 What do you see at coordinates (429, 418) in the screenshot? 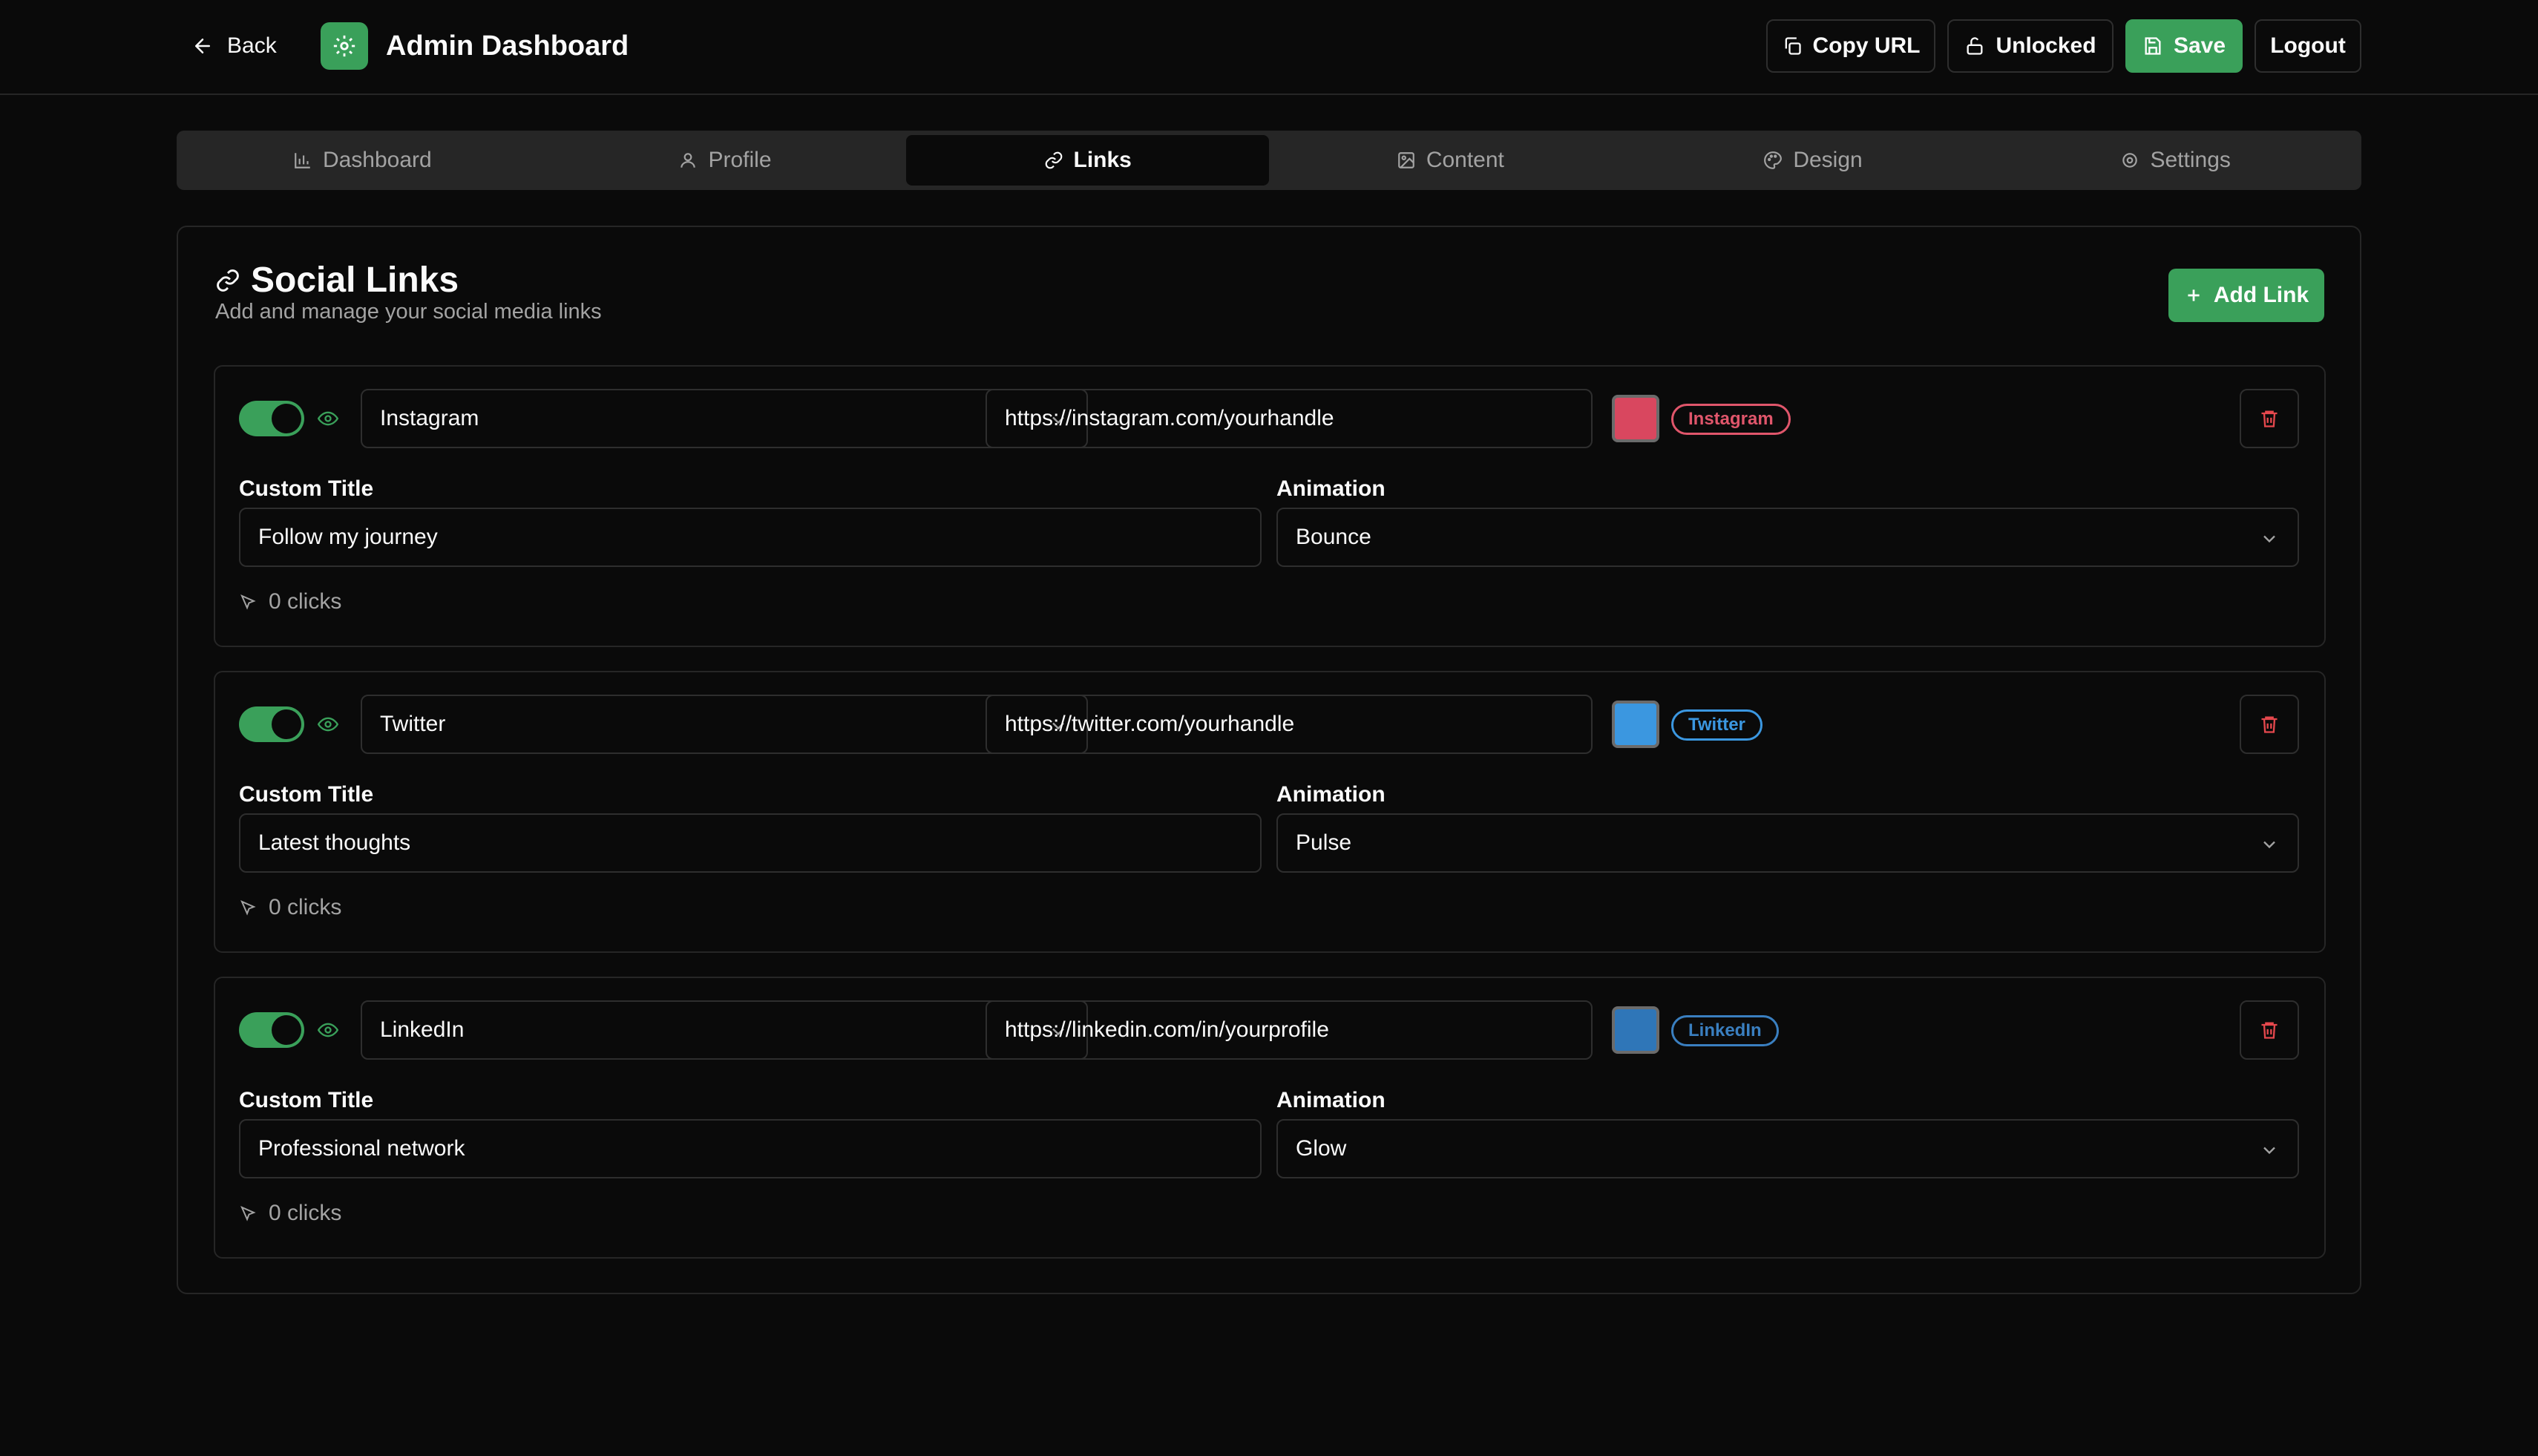
I see `platform-value: Instagram` at bounding box center [429, 418].